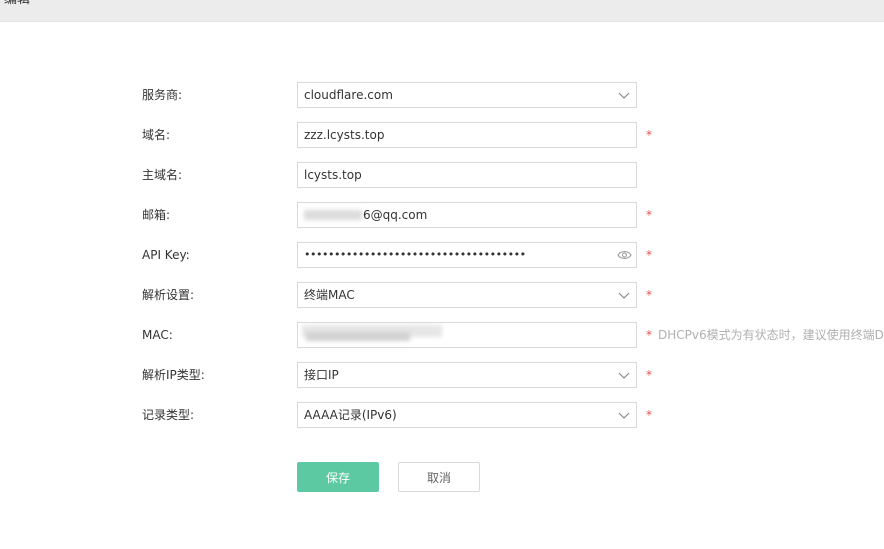 The image size is (884, 549). Describe the element at coordinates (649, 255) in the screenshot. I see `api-key-required-mark: *` at that location.